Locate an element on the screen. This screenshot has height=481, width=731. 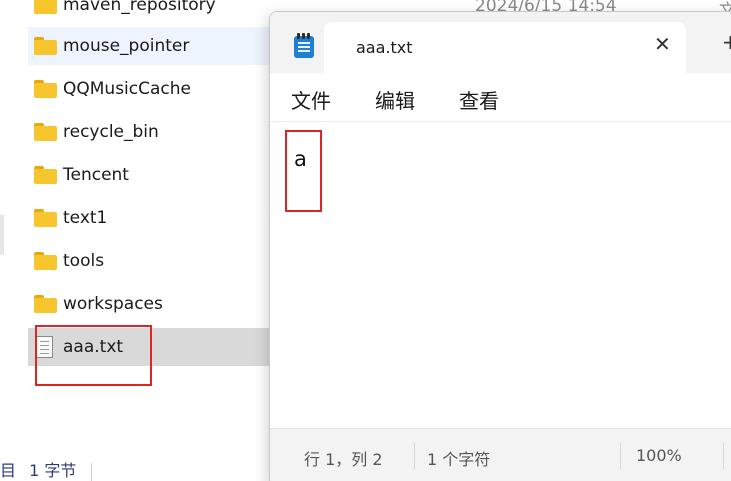
file-row-qqmusiccache: QQMusicCache is located at coordinates (153, 89).